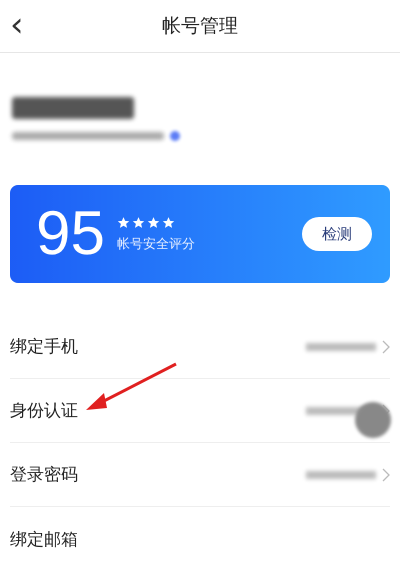  I want to click on score-label: 帐号安全评分, so click(156, 244).